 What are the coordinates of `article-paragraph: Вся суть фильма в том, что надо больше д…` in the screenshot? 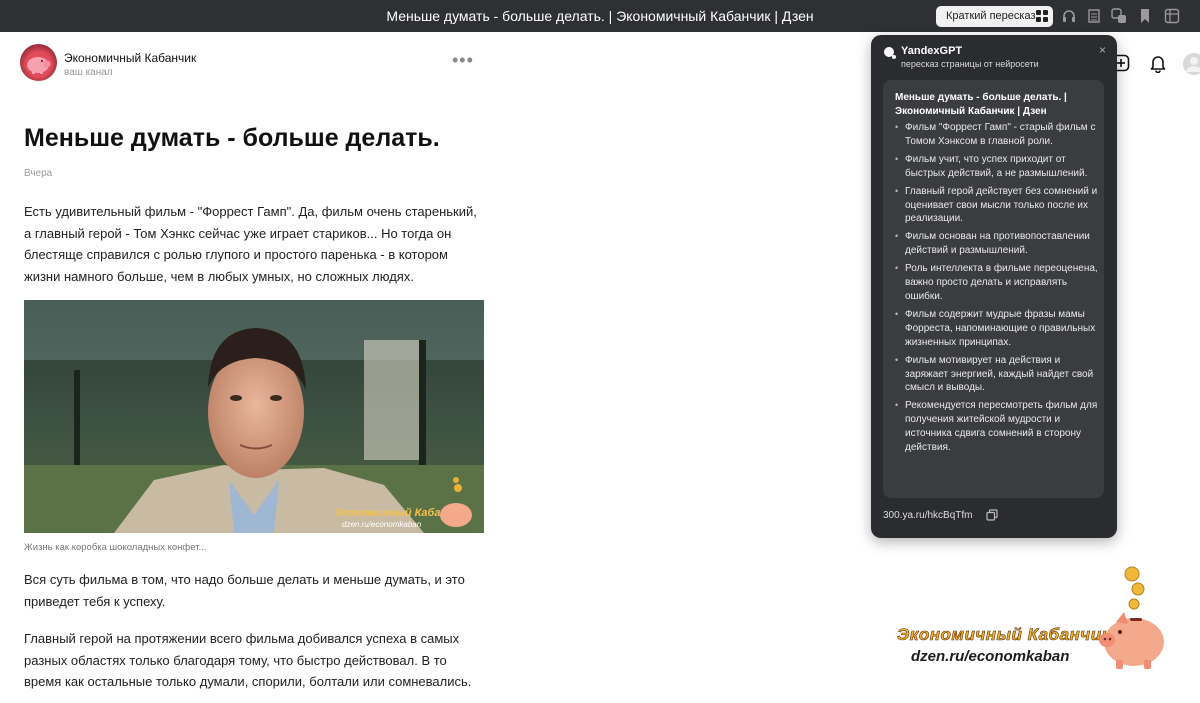 It's located at (244, 590).